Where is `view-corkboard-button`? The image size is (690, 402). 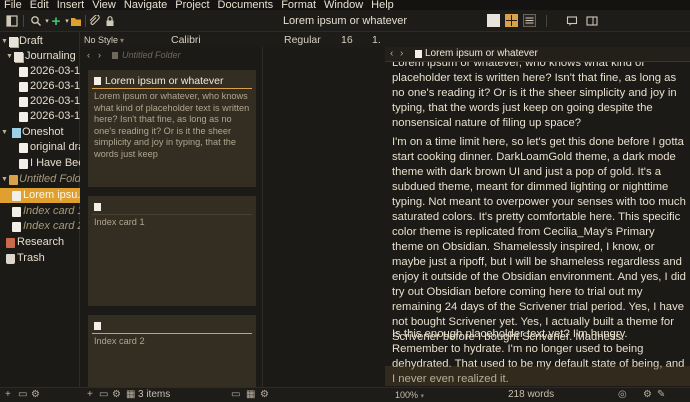 view-corkboard-button is located at coordinates (511, 20).